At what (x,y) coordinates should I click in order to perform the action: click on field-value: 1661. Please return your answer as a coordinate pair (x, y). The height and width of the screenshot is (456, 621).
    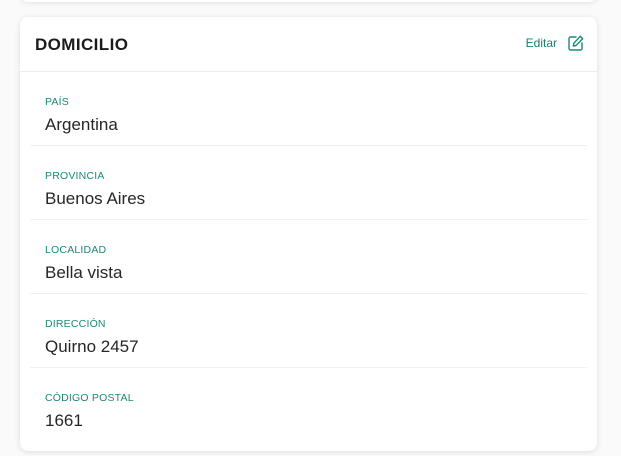
    Looking at the image, I should click on (64, 420).